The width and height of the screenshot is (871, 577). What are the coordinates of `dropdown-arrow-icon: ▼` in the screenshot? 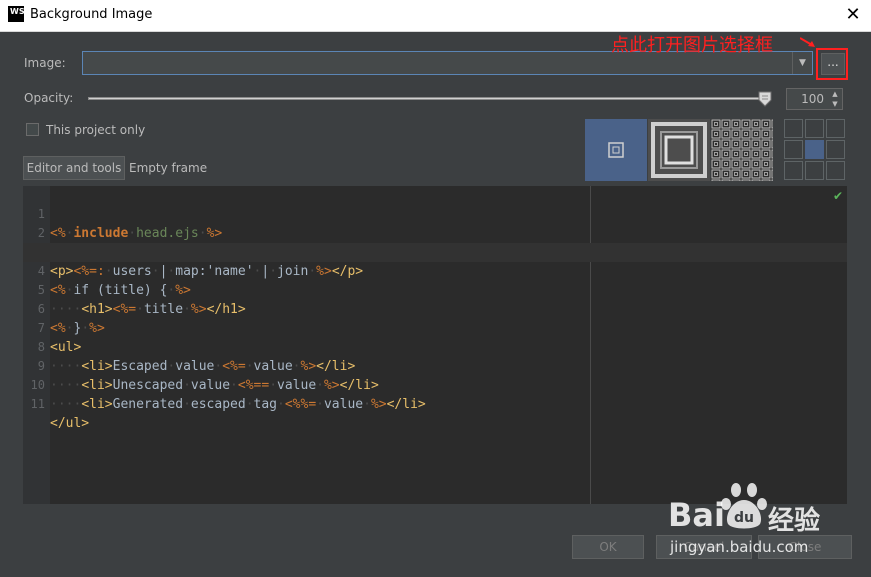 It's located at (802, 63).